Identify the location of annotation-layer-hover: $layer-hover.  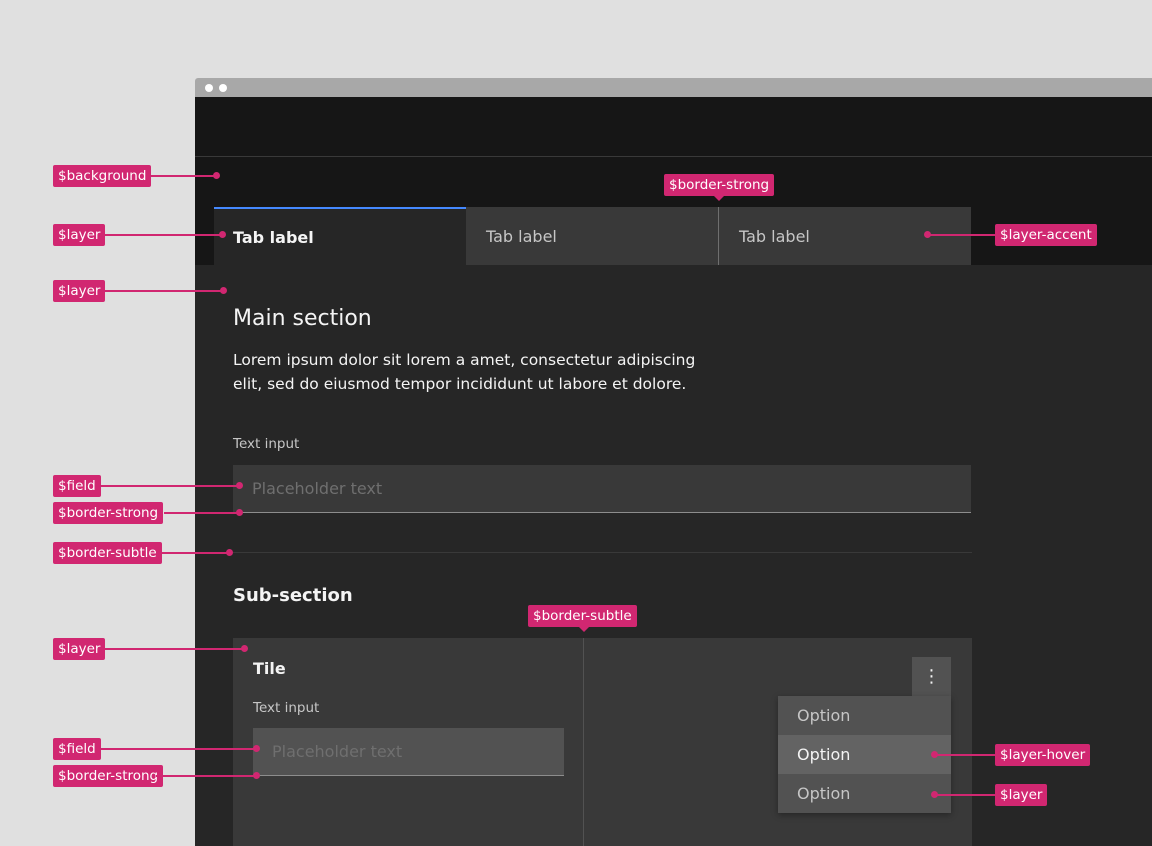
(1043, 755).